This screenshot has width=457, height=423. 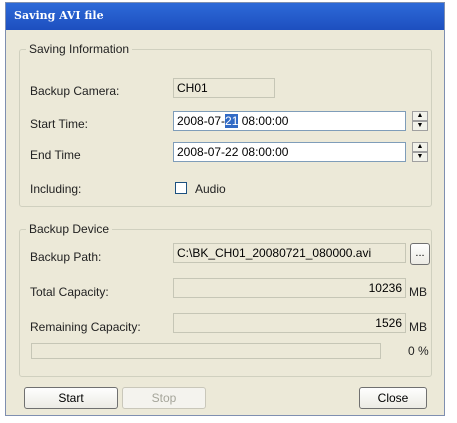 I want to click on start-time-selected-day: 21, so click(x=232, y=121).